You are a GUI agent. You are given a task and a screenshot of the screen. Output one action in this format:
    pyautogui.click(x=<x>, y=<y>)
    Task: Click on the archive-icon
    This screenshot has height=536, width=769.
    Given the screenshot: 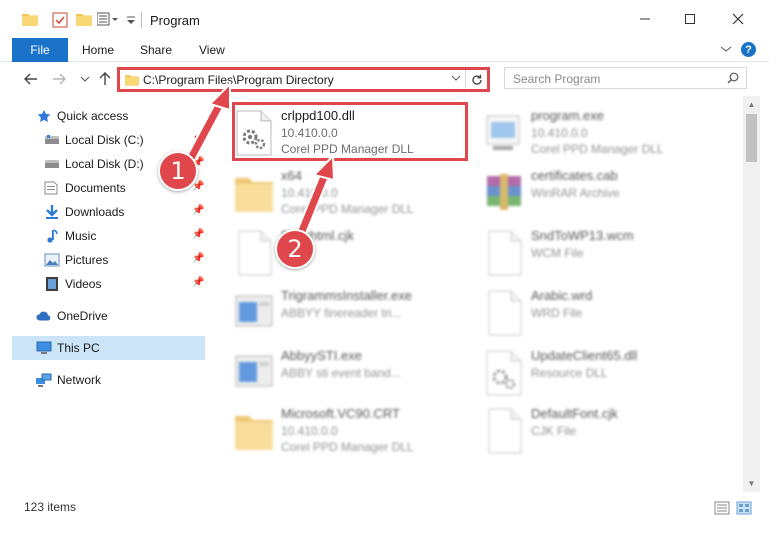 What is the action you would take?
    pyautogui.click(x=504, y=192)
    